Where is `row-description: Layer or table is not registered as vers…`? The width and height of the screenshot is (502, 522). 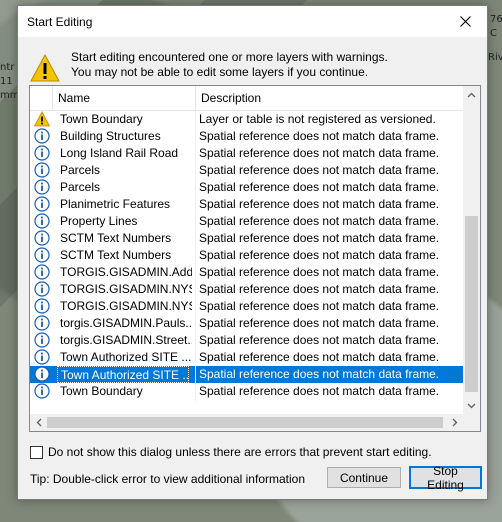
row-description: Layer or table is not registered as vers… is located at coordinates (317, 119).